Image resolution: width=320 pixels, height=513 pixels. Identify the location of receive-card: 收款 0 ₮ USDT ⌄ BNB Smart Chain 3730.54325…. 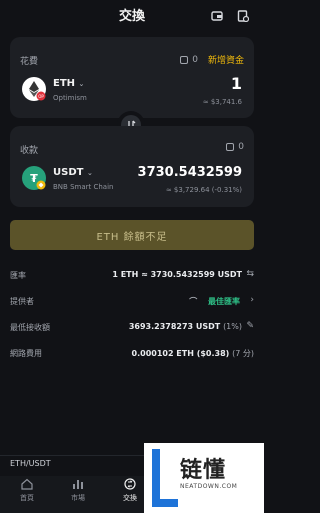
(132, 166).